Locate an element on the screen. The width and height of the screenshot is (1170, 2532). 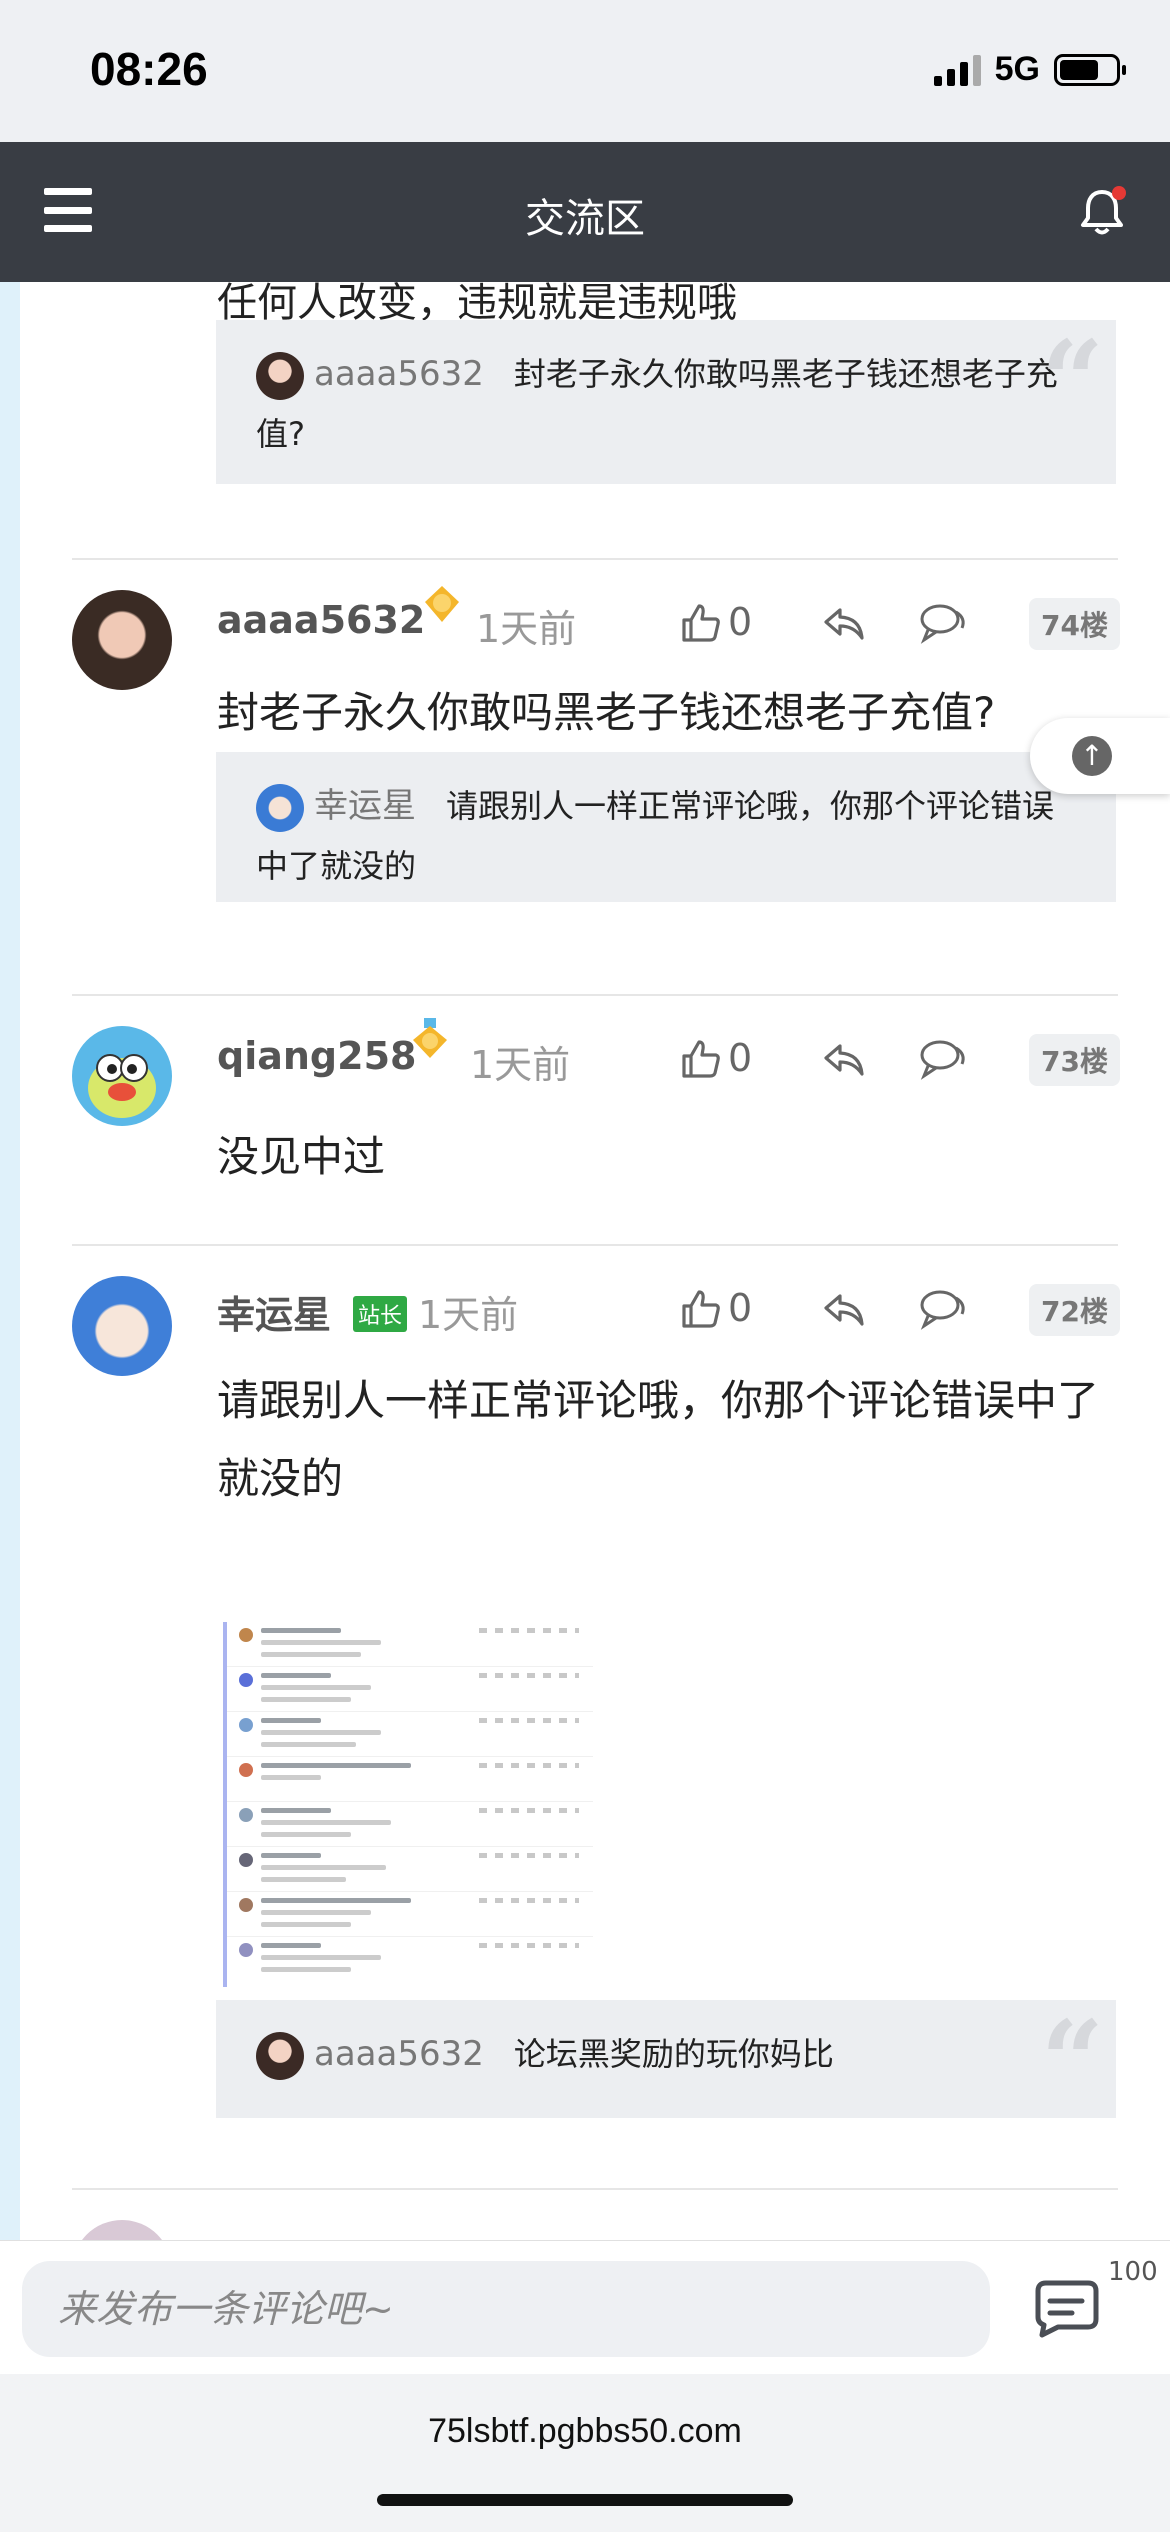
post-text: 没见中过 is located at coordinates (301, 1156).